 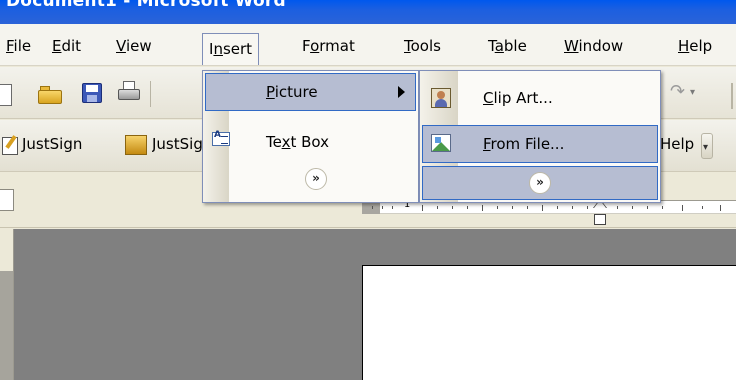 I want to click on picture-mnemonic: P, so click(x=270, y=92).